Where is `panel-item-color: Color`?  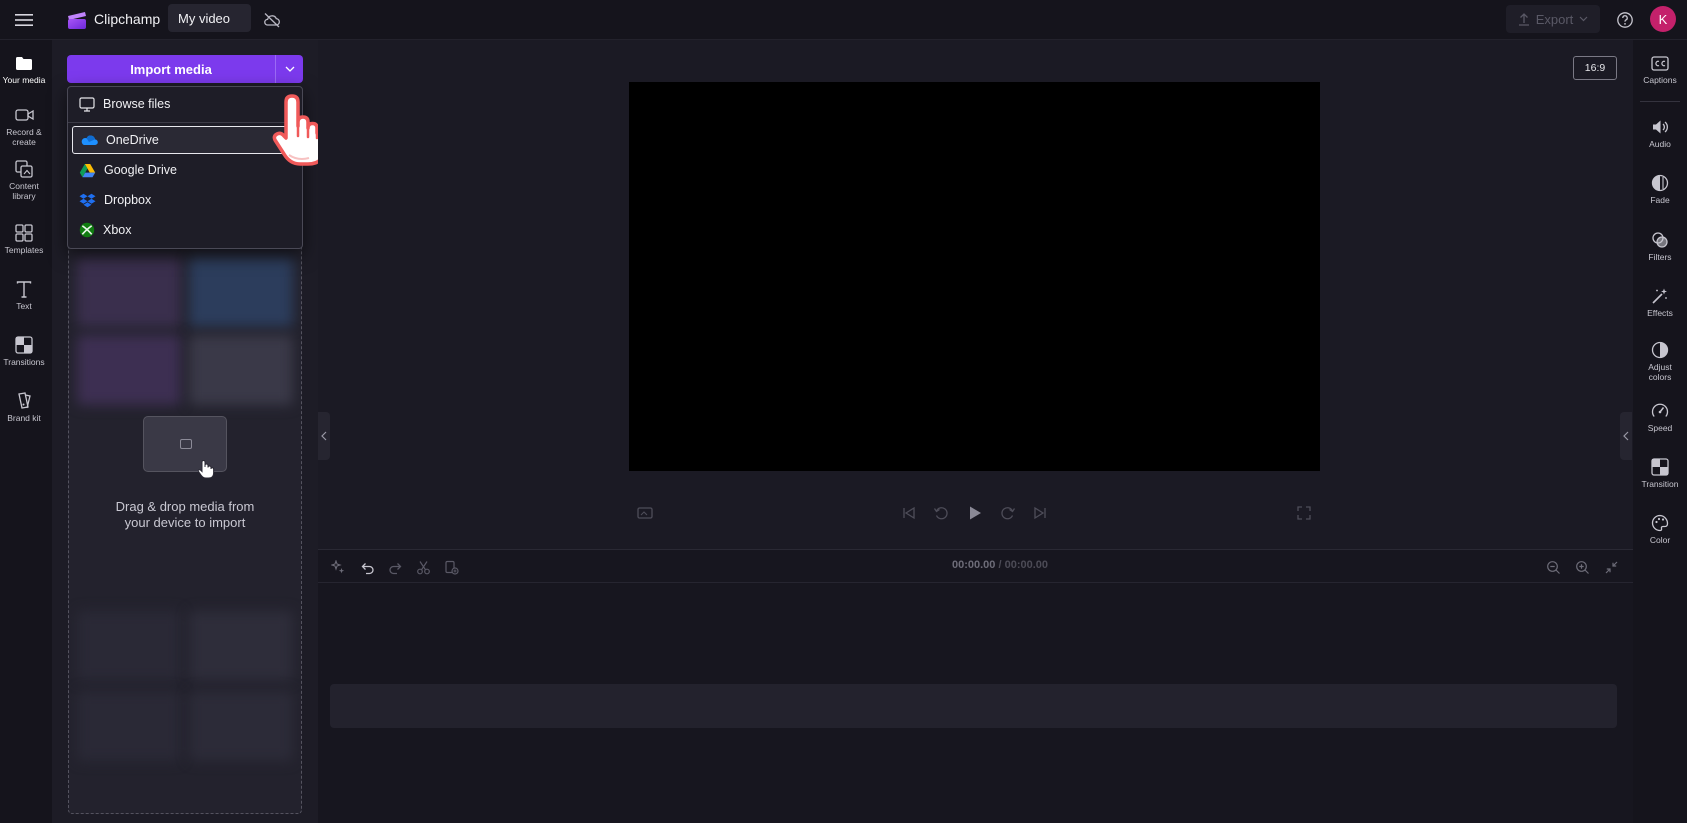 panel-item-color: Color is located at coordinates (1660, 529).